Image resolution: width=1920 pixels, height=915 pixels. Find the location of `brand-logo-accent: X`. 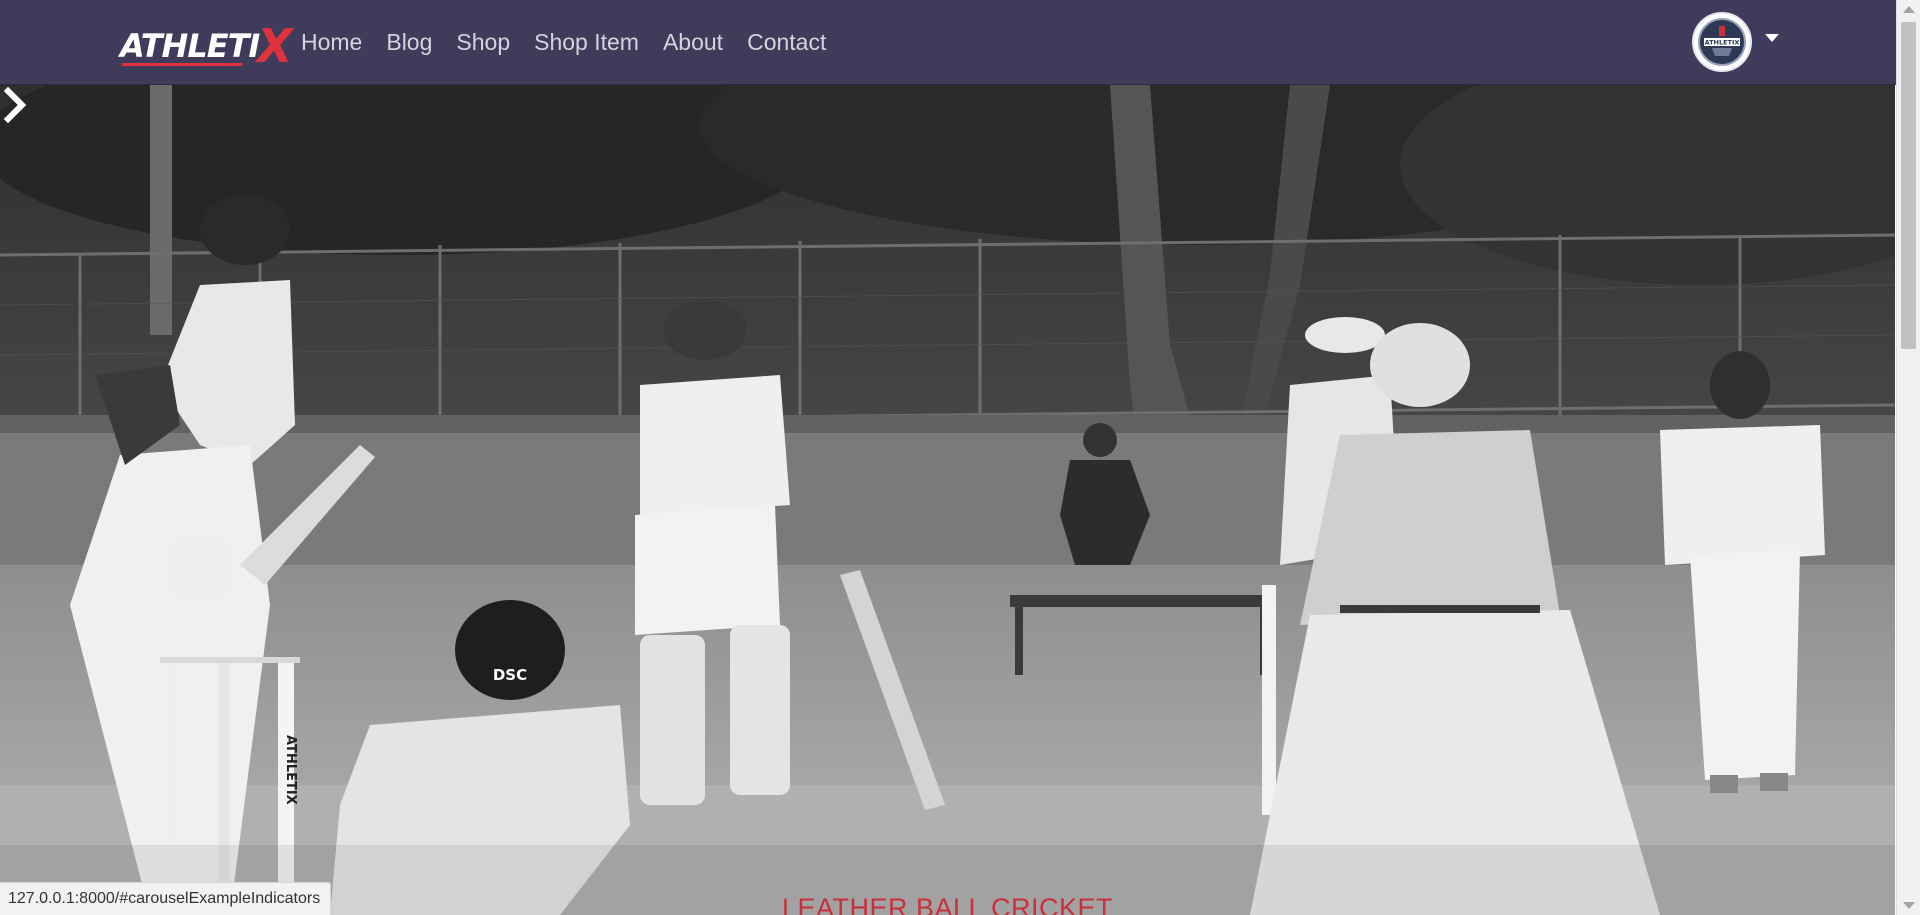

brand-logo-accent: X is located at coordinates (275, 46).